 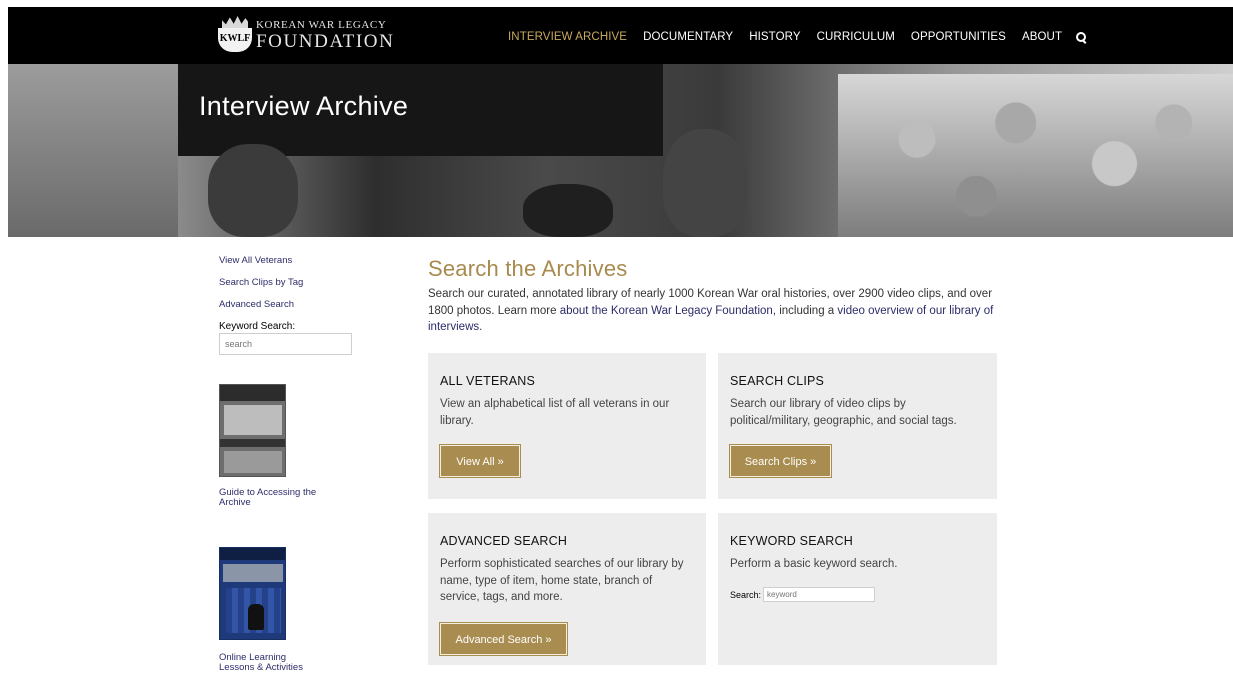 I want to click on sidebar-search-input, so click(x=285, y=344).